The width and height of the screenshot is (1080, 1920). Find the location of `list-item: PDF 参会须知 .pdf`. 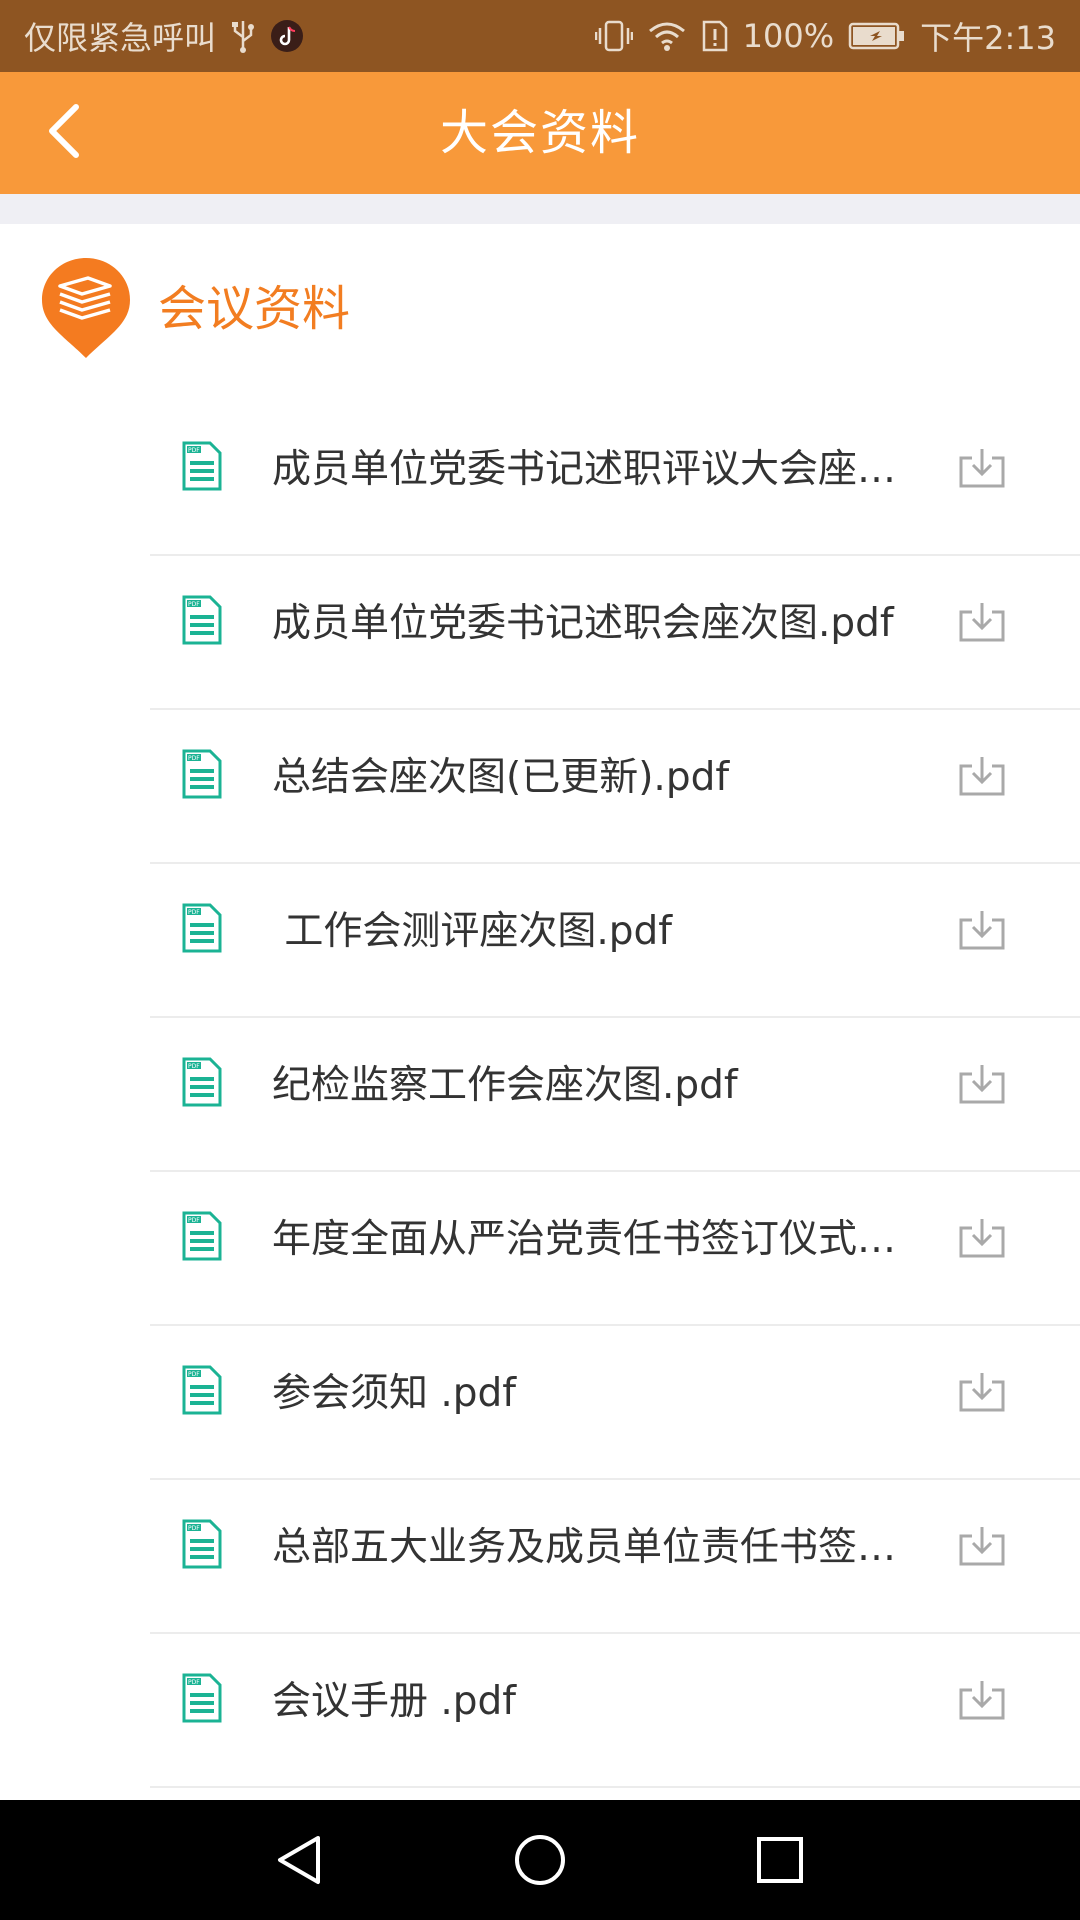

list-item: PDF 参会须知 .pdf is located at coordinates (540, 1403).